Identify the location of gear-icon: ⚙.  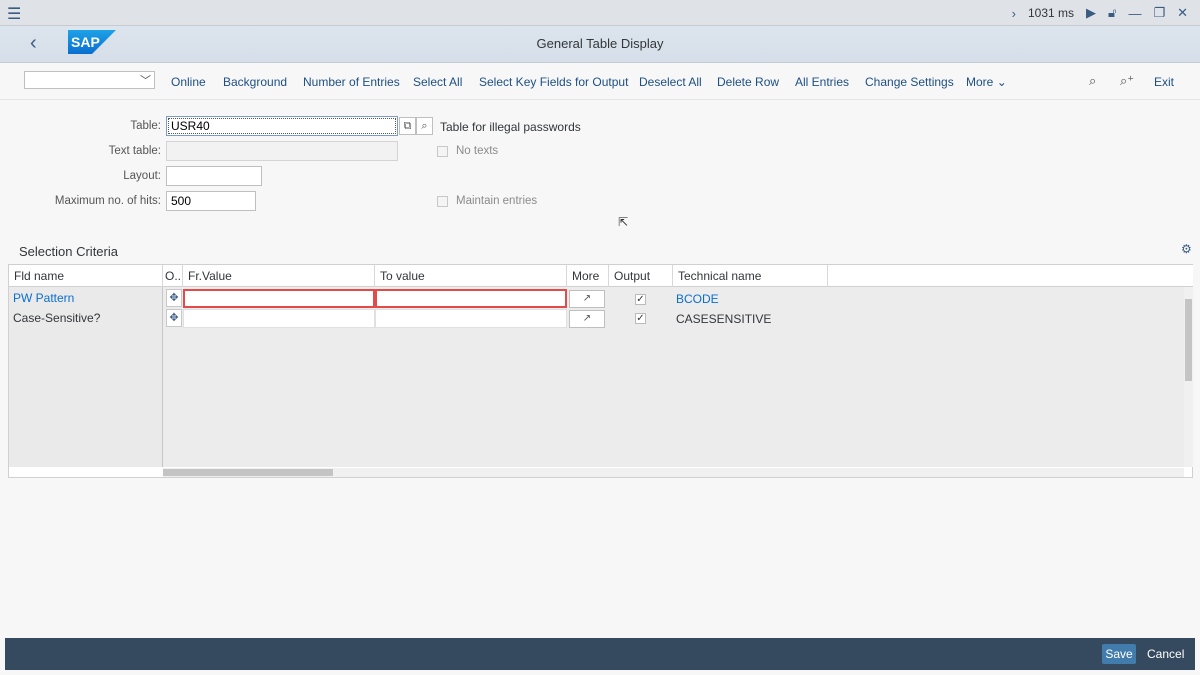
(1186, 249).